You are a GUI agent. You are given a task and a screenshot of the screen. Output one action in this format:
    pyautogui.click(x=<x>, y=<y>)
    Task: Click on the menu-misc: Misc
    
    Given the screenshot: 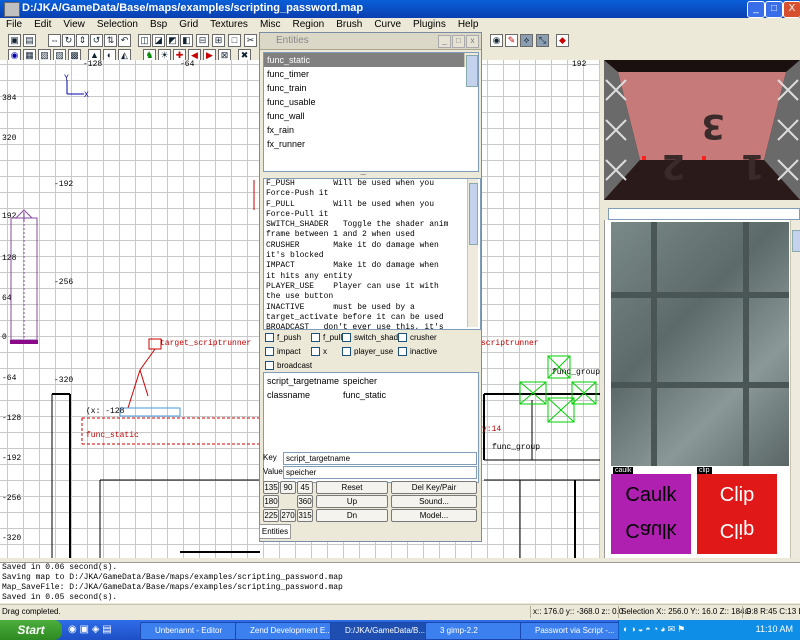 What is the action you would take?
    pyautogui.click(x=270, y=25)
    